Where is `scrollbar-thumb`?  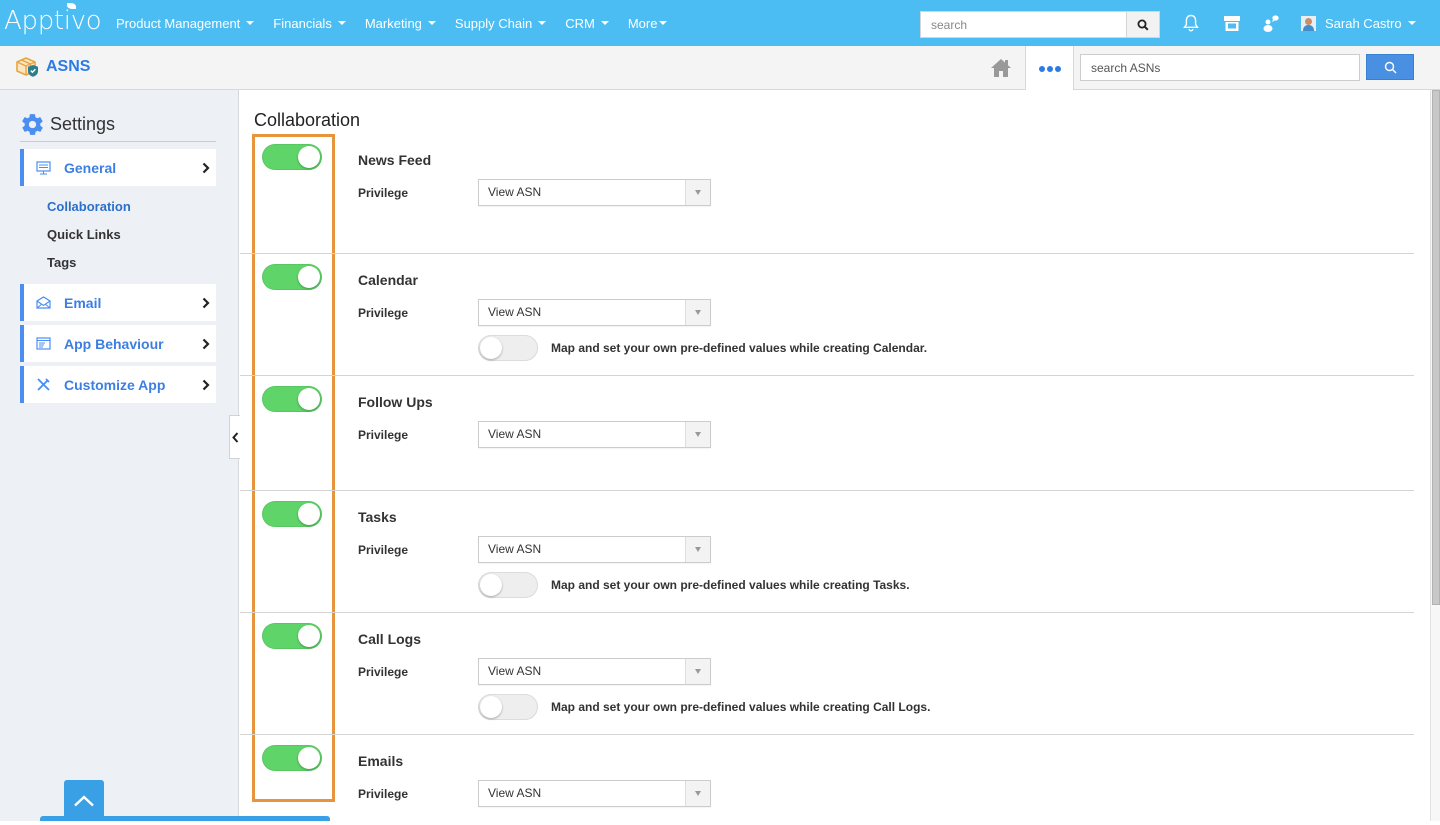 scrollbar-thumb is located at coordinates (1436, 347).